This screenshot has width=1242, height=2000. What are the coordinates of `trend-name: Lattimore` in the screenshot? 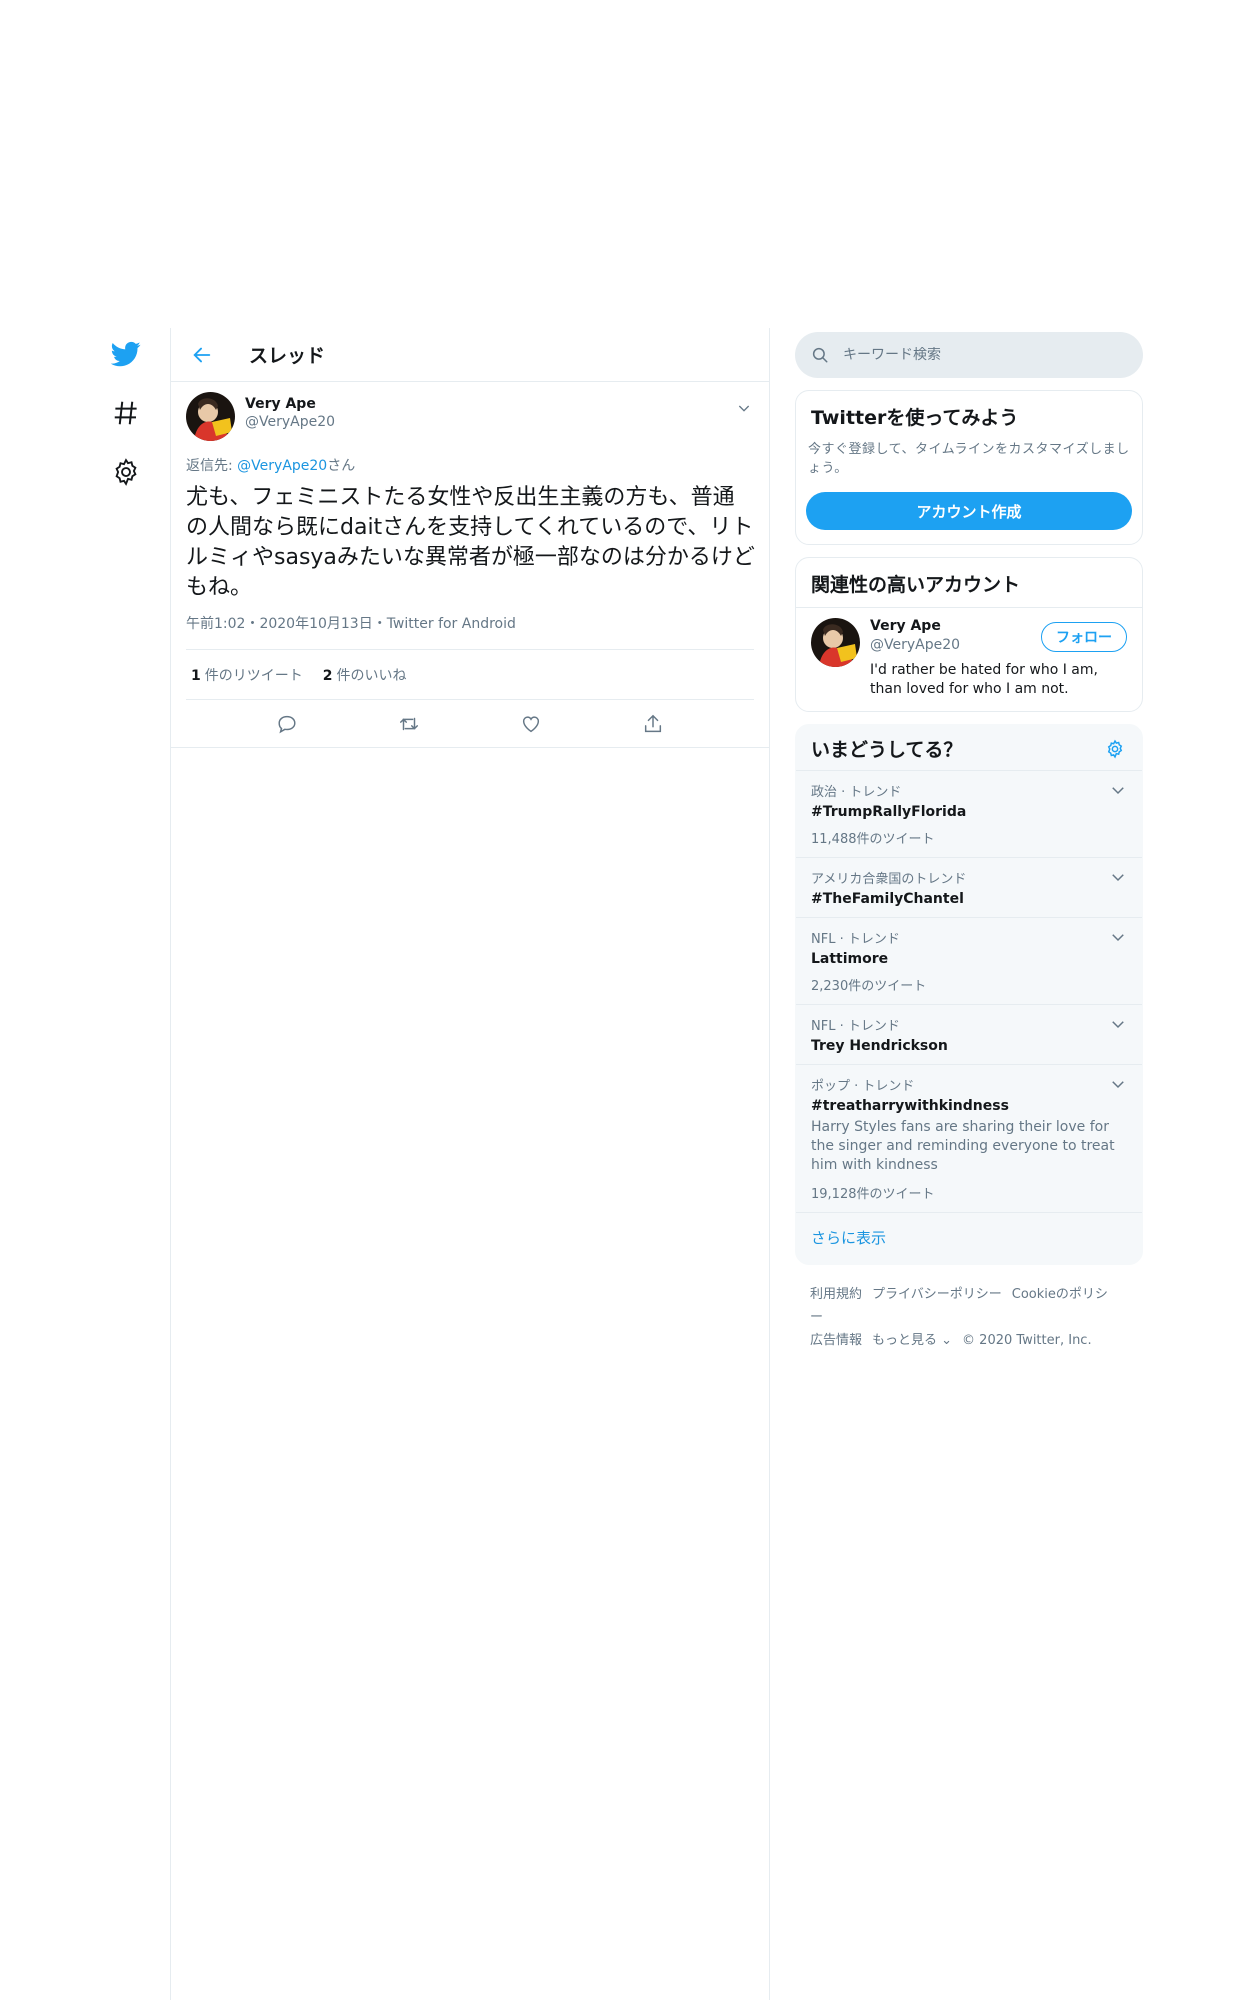 It's located at (850, 959).